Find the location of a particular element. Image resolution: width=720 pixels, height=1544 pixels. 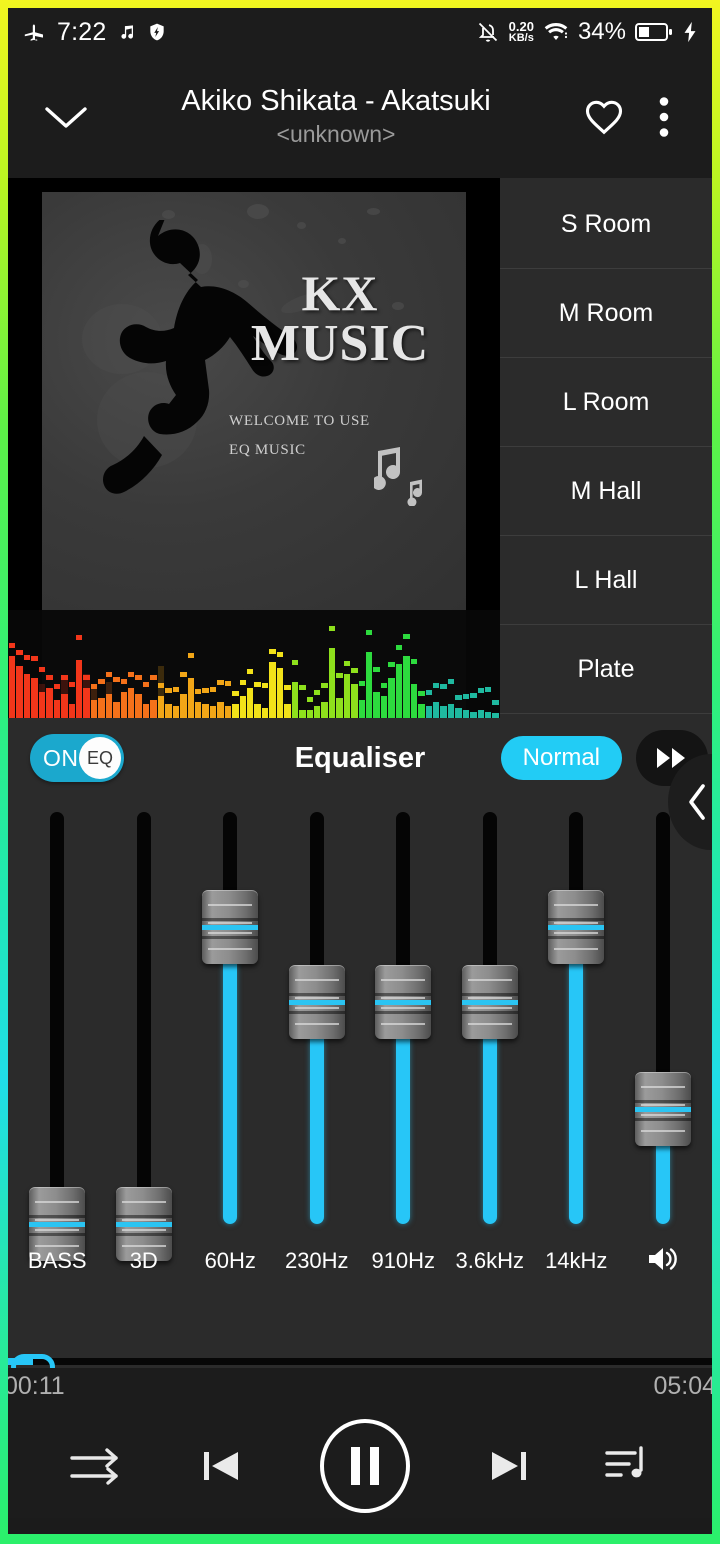

preset-label: S Room is located at coordinates (606, 223).